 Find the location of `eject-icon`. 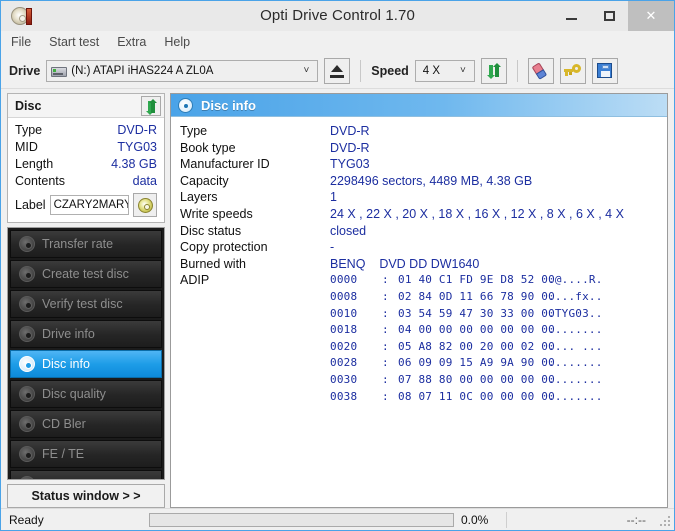

eject-icon is located at coordinates (337, 71).